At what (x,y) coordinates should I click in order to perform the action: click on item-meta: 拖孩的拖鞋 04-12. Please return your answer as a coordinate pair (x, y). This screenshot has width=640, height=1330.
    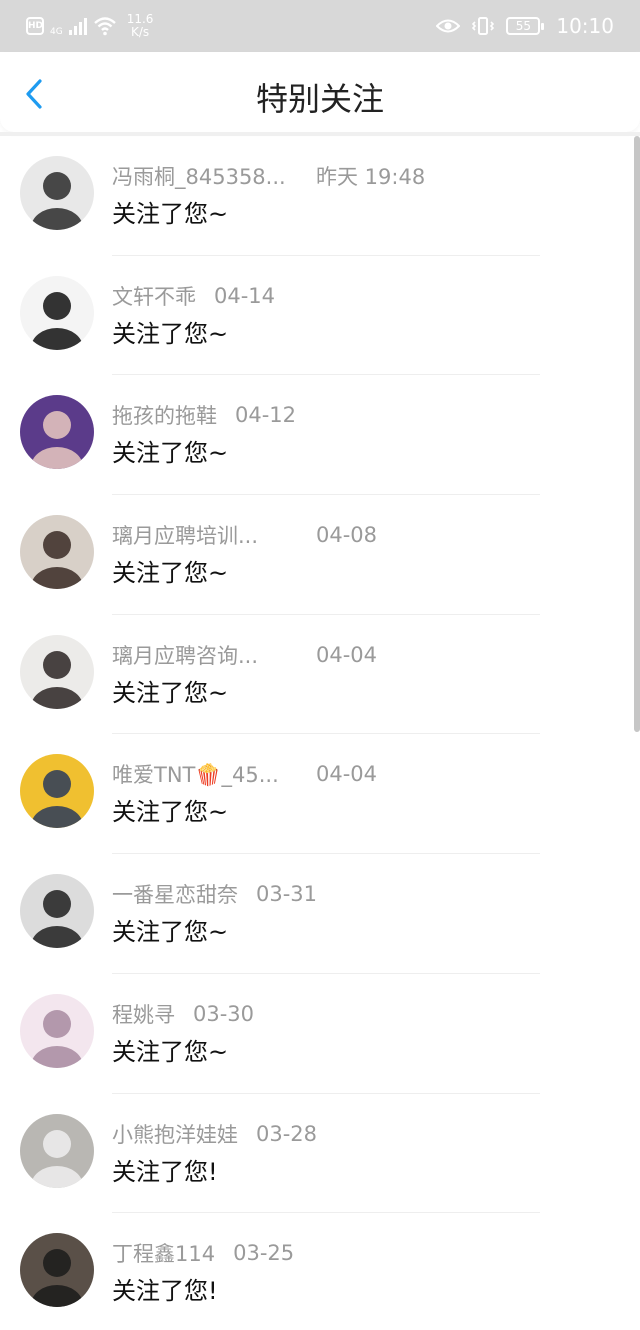
    Looking at the image, I should click on (204, 415).